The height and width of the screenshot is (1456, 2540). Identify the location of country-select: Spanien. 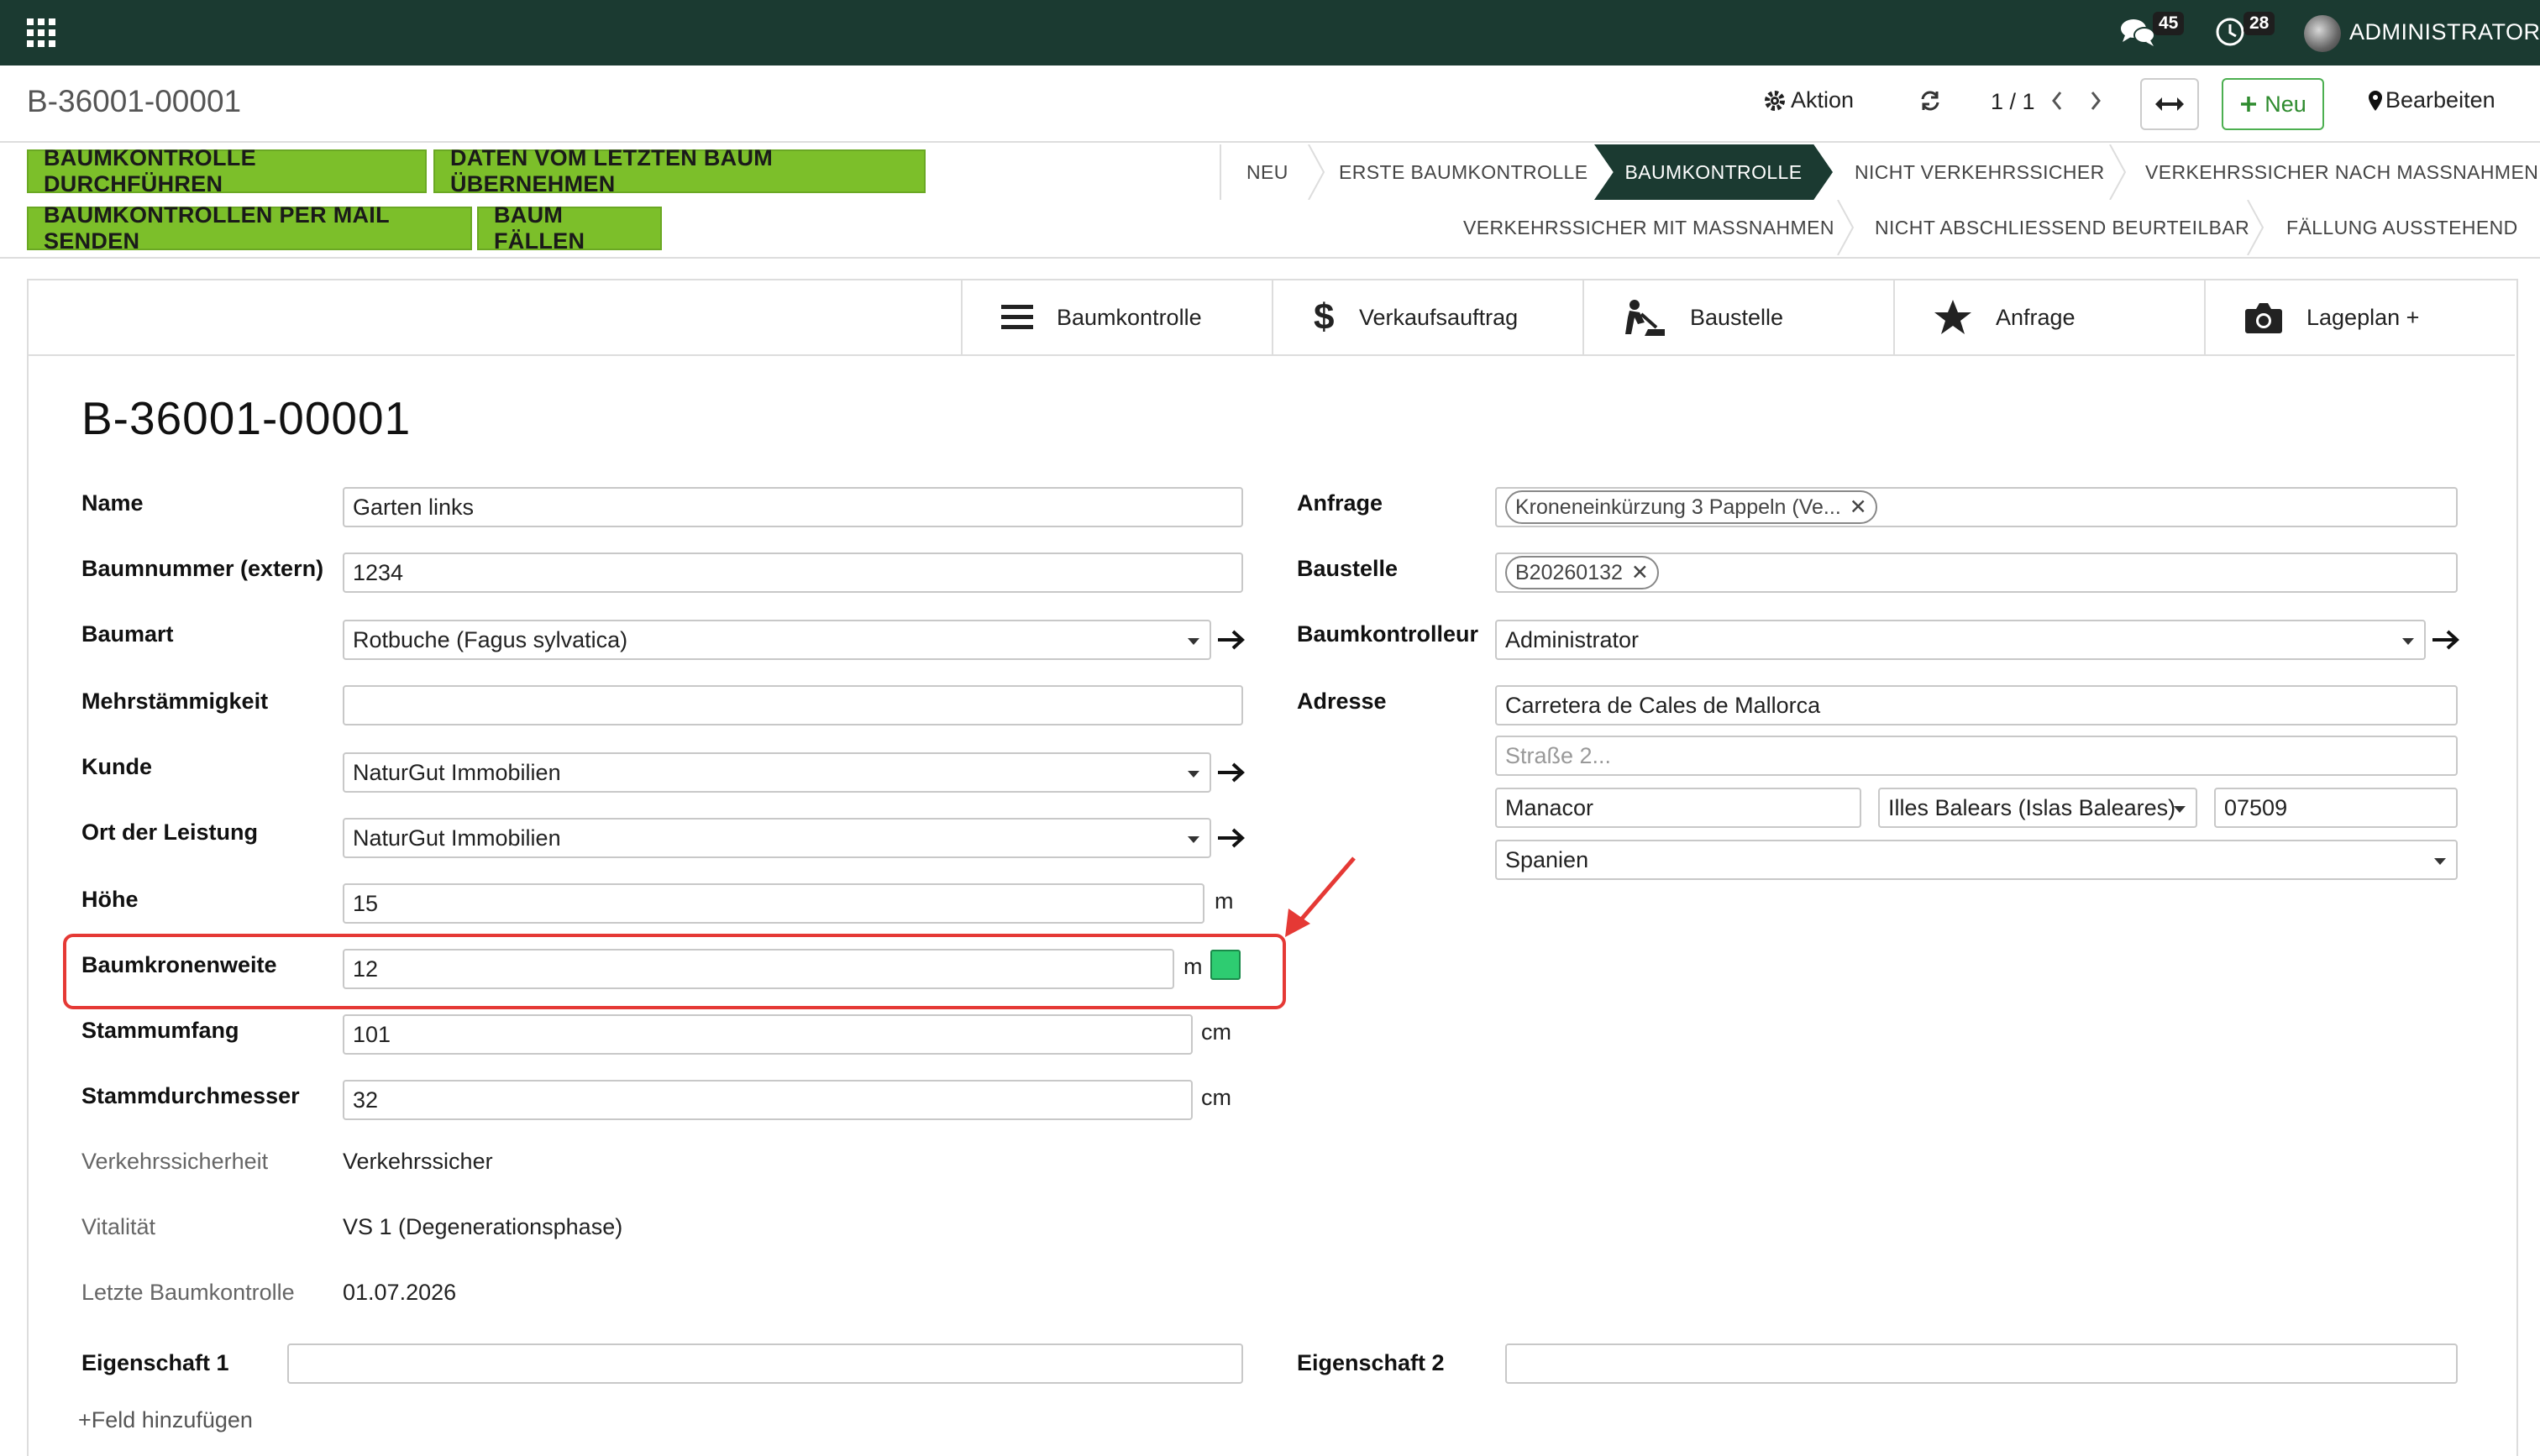
(1976, 860).